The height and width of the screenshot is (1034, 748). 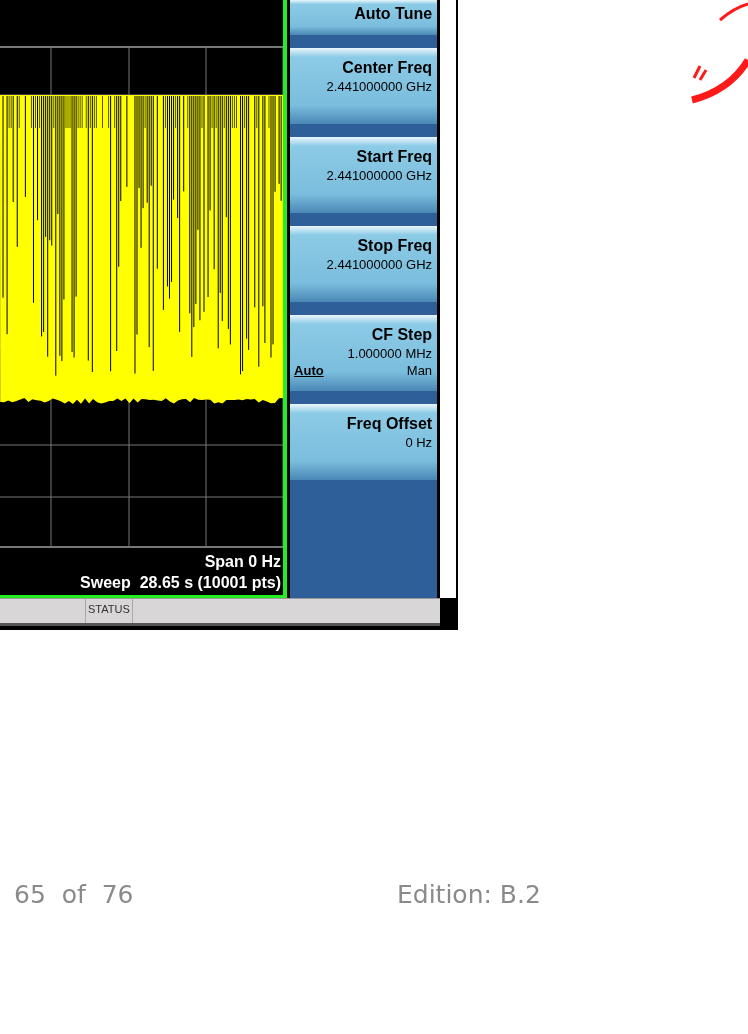 I want to click on softkey-button: Freq Offset 0 Hz, so click(x=364, y=442).